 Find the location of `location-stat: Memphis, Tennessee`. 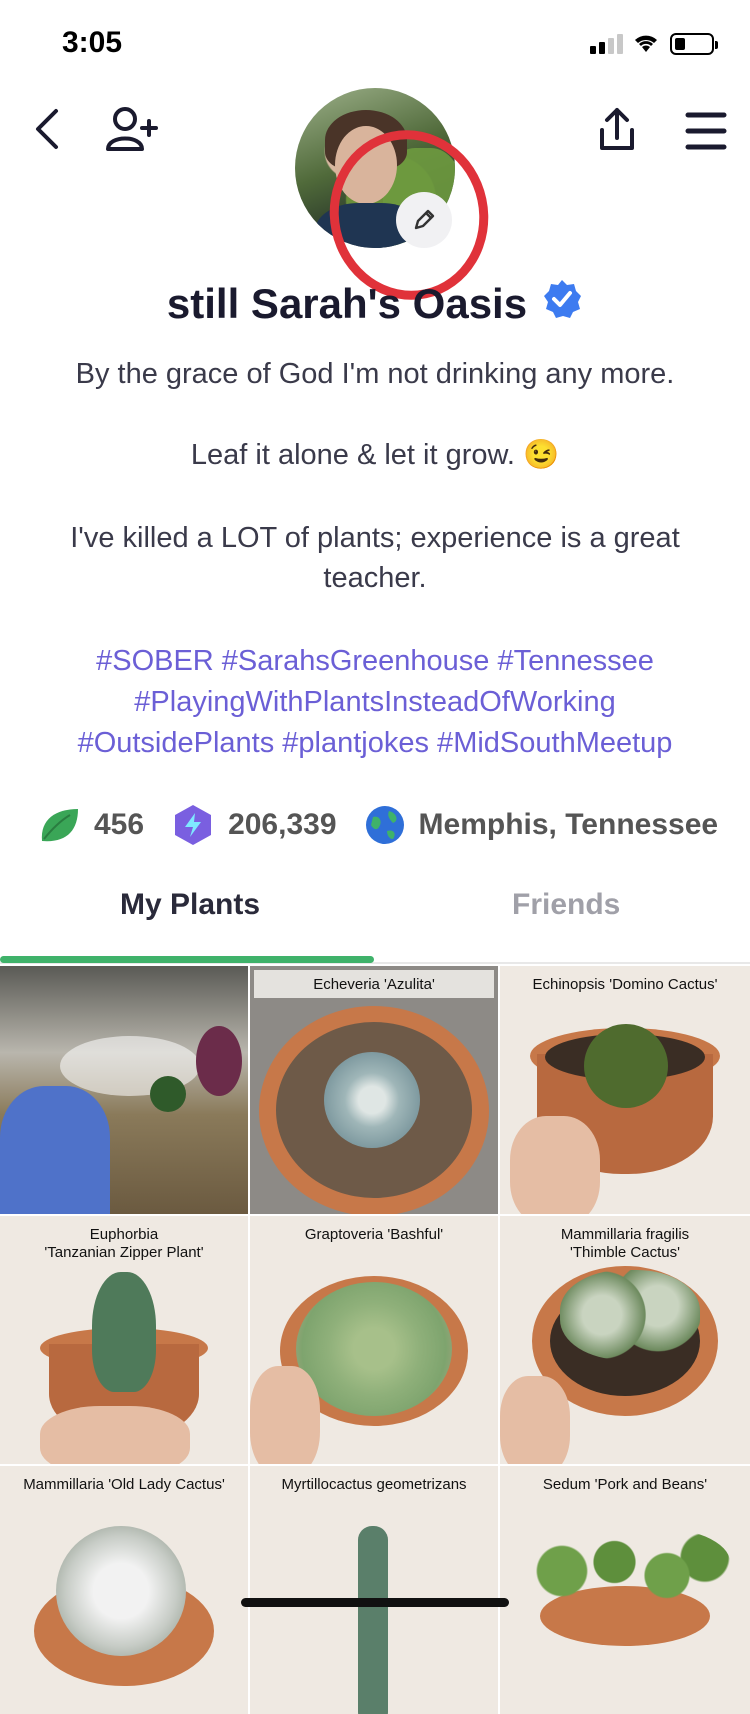

location-stat: Memphis, Tennessee is located at coordinates (542, 825).